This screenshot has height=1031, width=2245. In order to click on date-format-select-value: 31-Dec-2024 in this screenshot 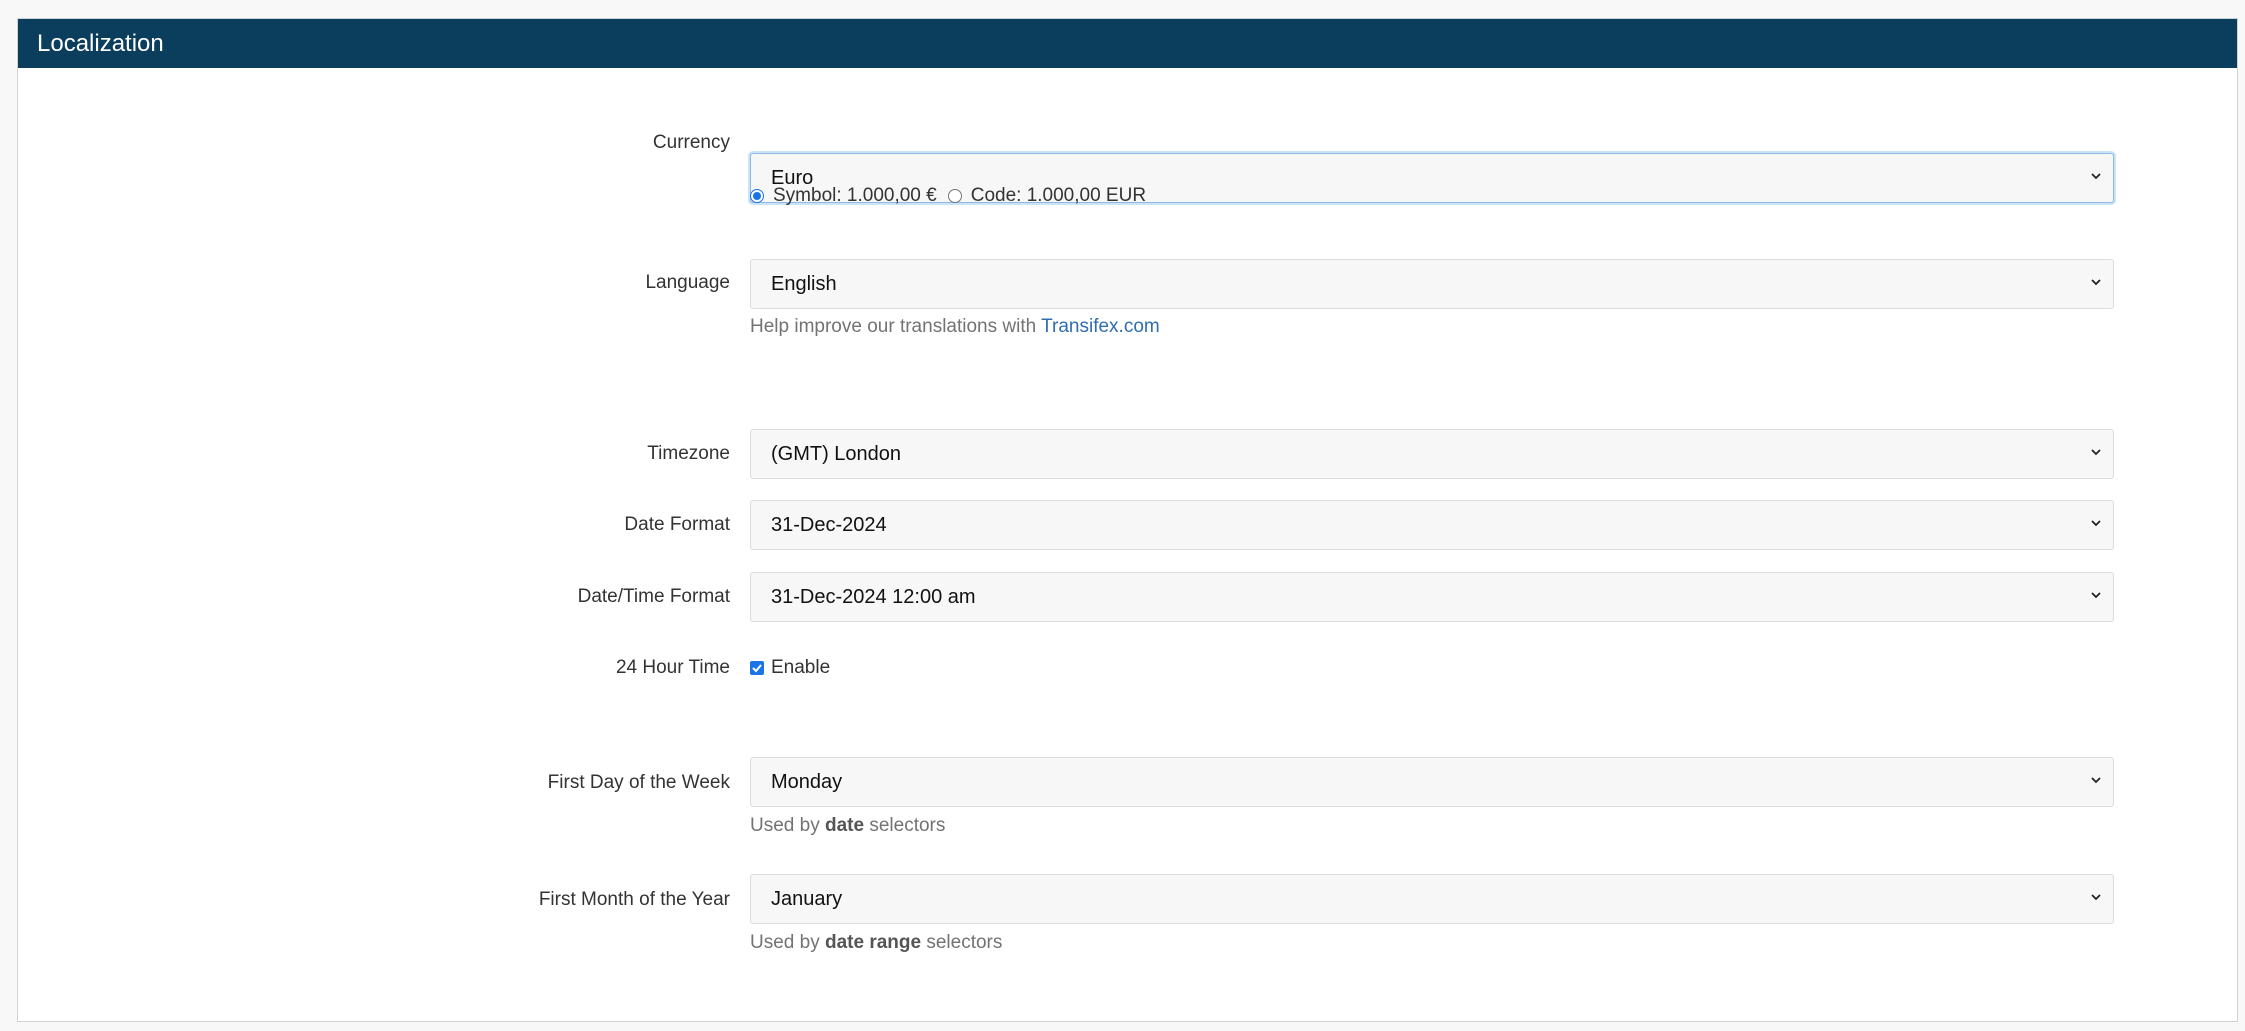, I will do `click(829, 525)`.